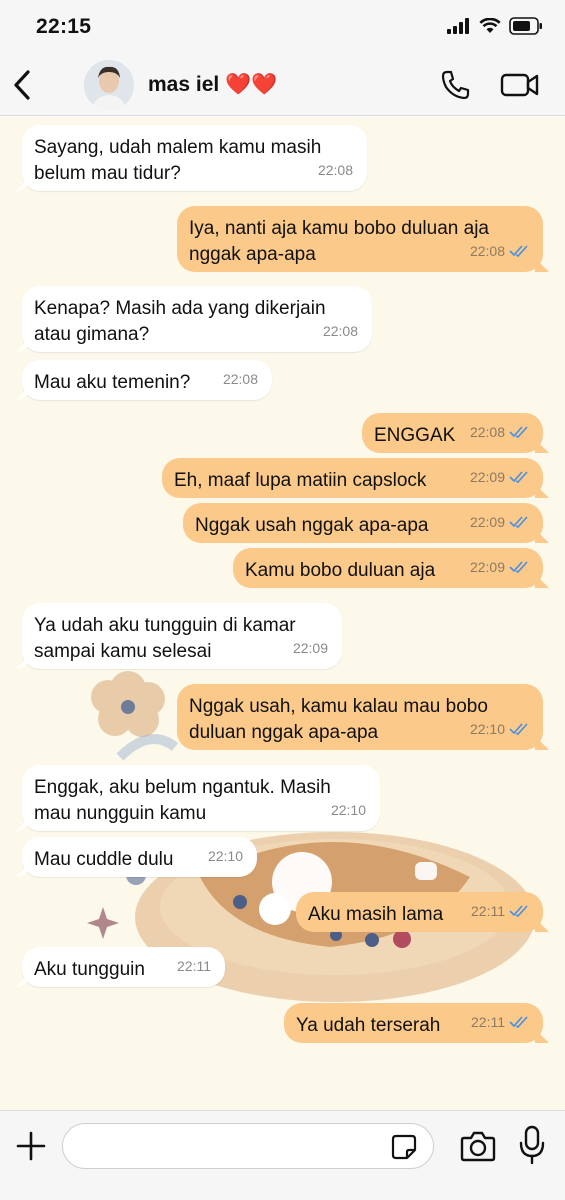  Describe the element at coordinates (23, 85) in the screenshot. I see `back-arrow-icon` at that location.